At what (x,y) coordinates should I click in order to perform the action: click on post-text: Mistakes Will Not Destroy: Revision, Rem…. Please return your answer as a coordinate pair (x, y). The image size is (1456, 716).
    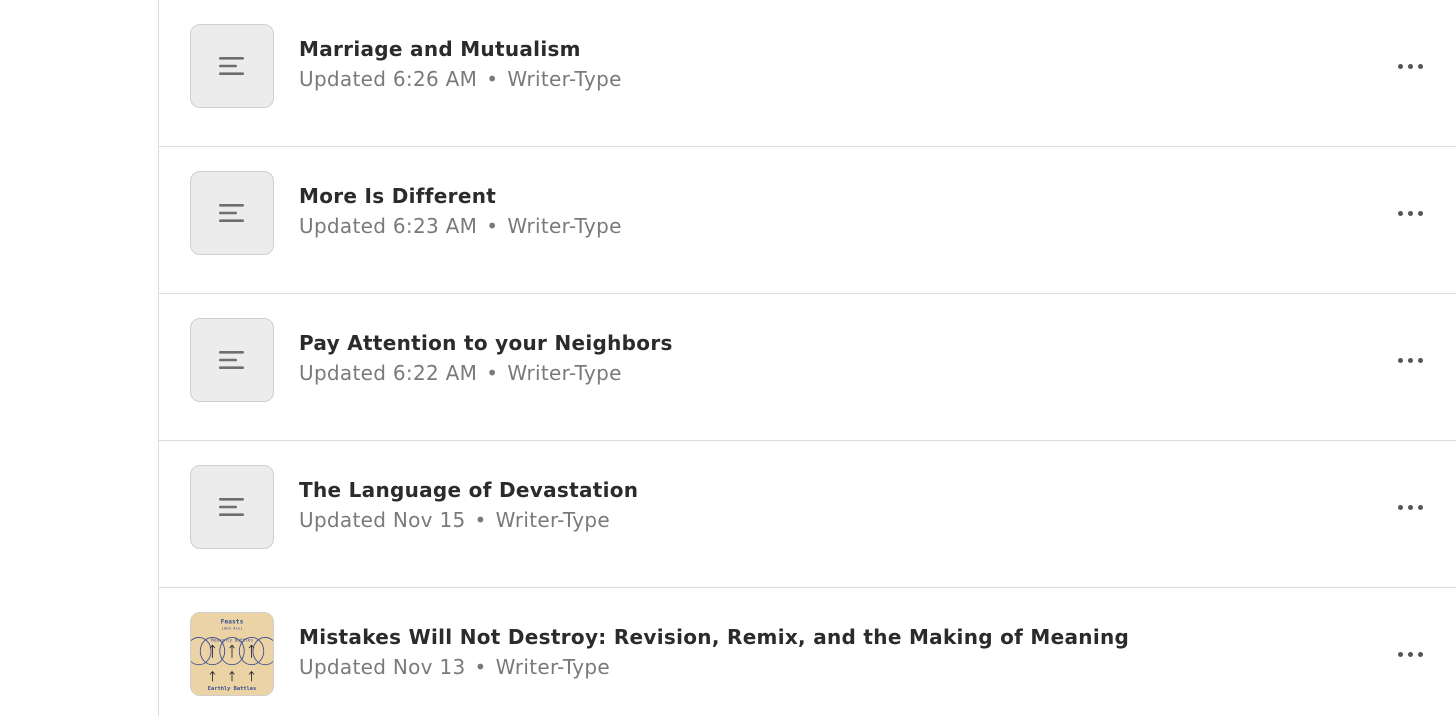
    Looking at the image, I should click on (714, 652).